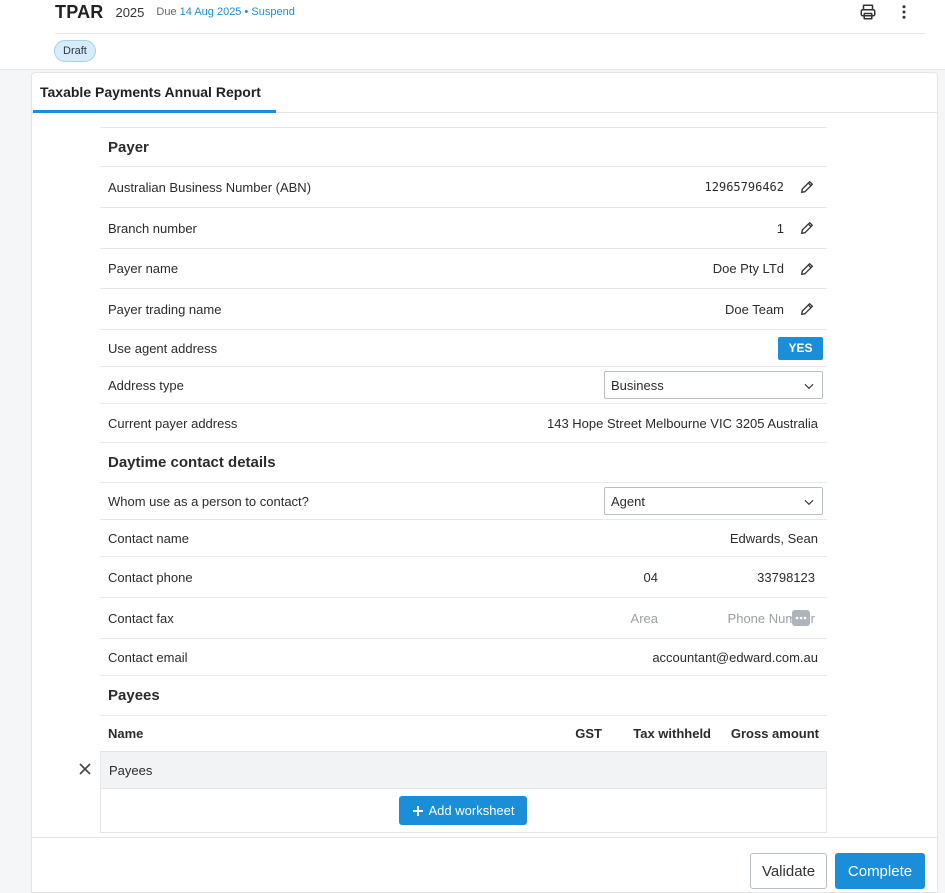 The width and height of the screenshot is (945, 893). Describe the element at coordinates (210, 187) in the screenshot. I see `abn-label: Australian Business Number (ABN)` at that location.